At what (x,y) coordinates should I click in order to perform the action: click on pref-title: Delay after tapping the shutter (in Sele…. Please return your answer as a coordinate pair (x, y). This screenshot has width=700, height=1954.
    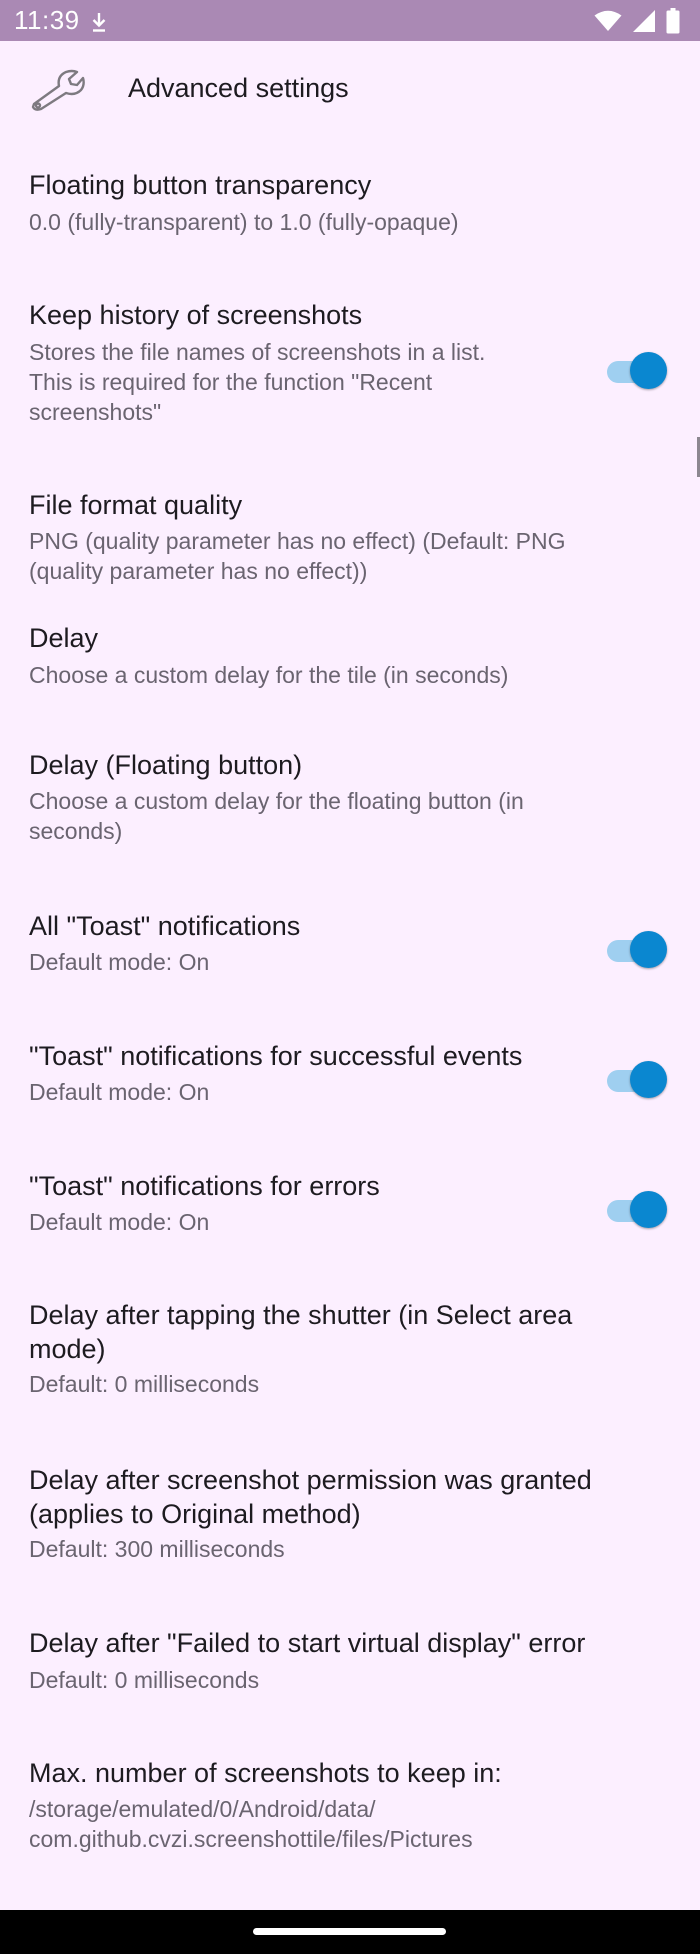
    Looking at the image, I should click on (301, 1332).